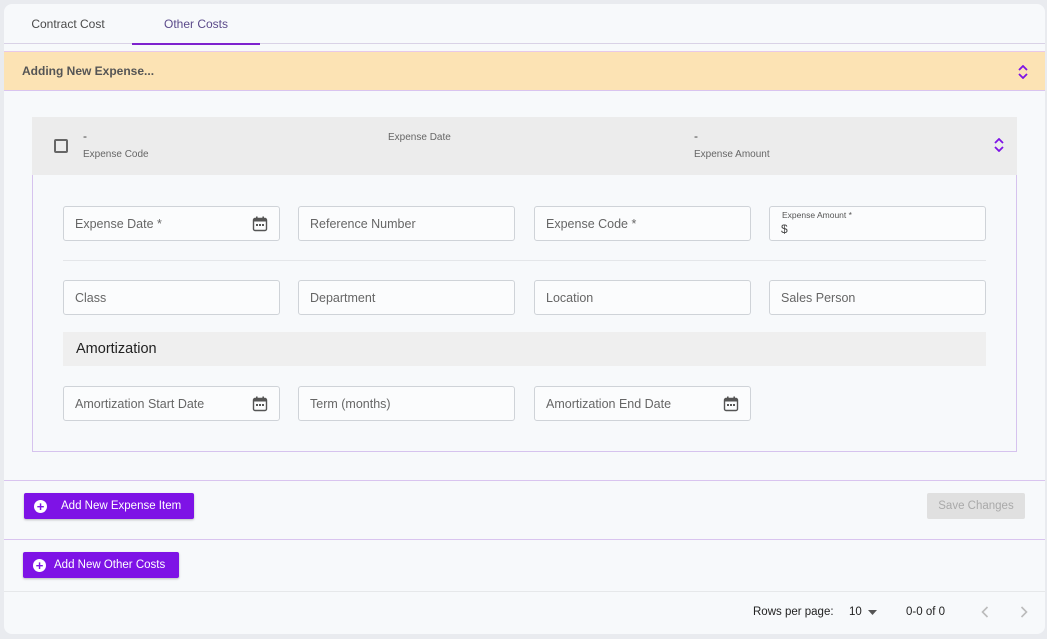  What do you see at coordinates (121, 506) in the screenshot?
I see `add-expense-item-label: Add New Expense Item` at bounding box center [121, 506].